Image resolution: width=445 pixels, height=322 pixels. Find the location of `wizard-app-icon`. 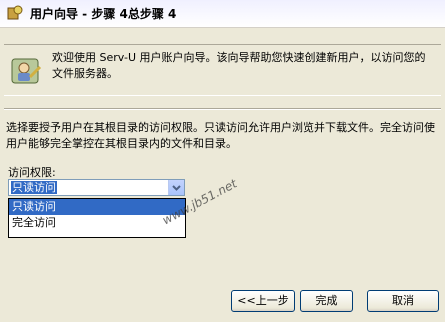

wizard-app-icon is located at coordinates (15, 12).